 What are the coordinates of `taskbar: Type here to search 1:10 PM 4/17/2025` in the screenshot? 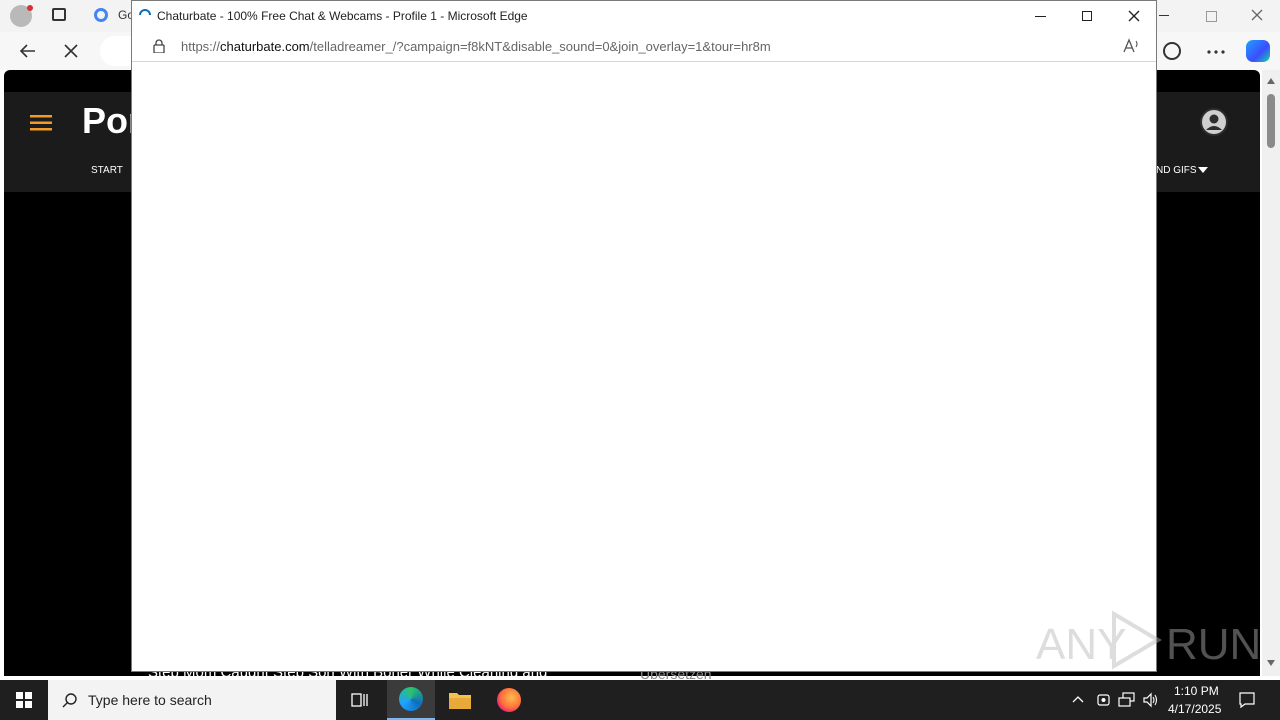 It's located at (640, 700).